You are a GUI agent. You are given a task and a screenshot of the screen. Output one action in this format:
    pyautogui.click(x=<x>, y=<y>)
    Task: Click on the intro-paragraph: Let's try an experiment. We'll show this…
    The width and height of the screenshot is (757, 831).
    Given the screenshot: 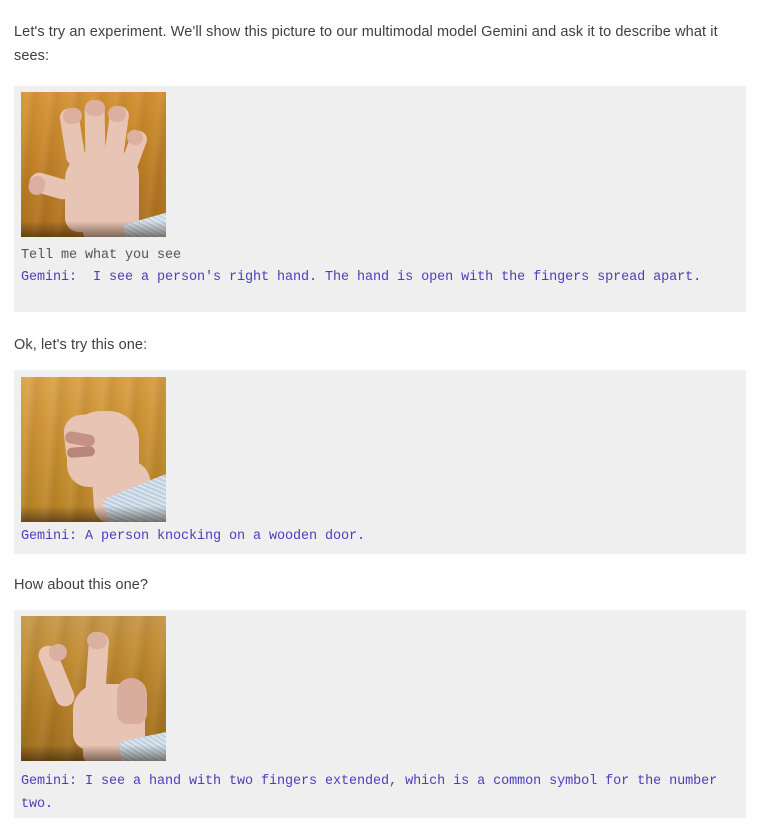 What is the action you would take?
    pyautogui.click(x=366, y=44)
    